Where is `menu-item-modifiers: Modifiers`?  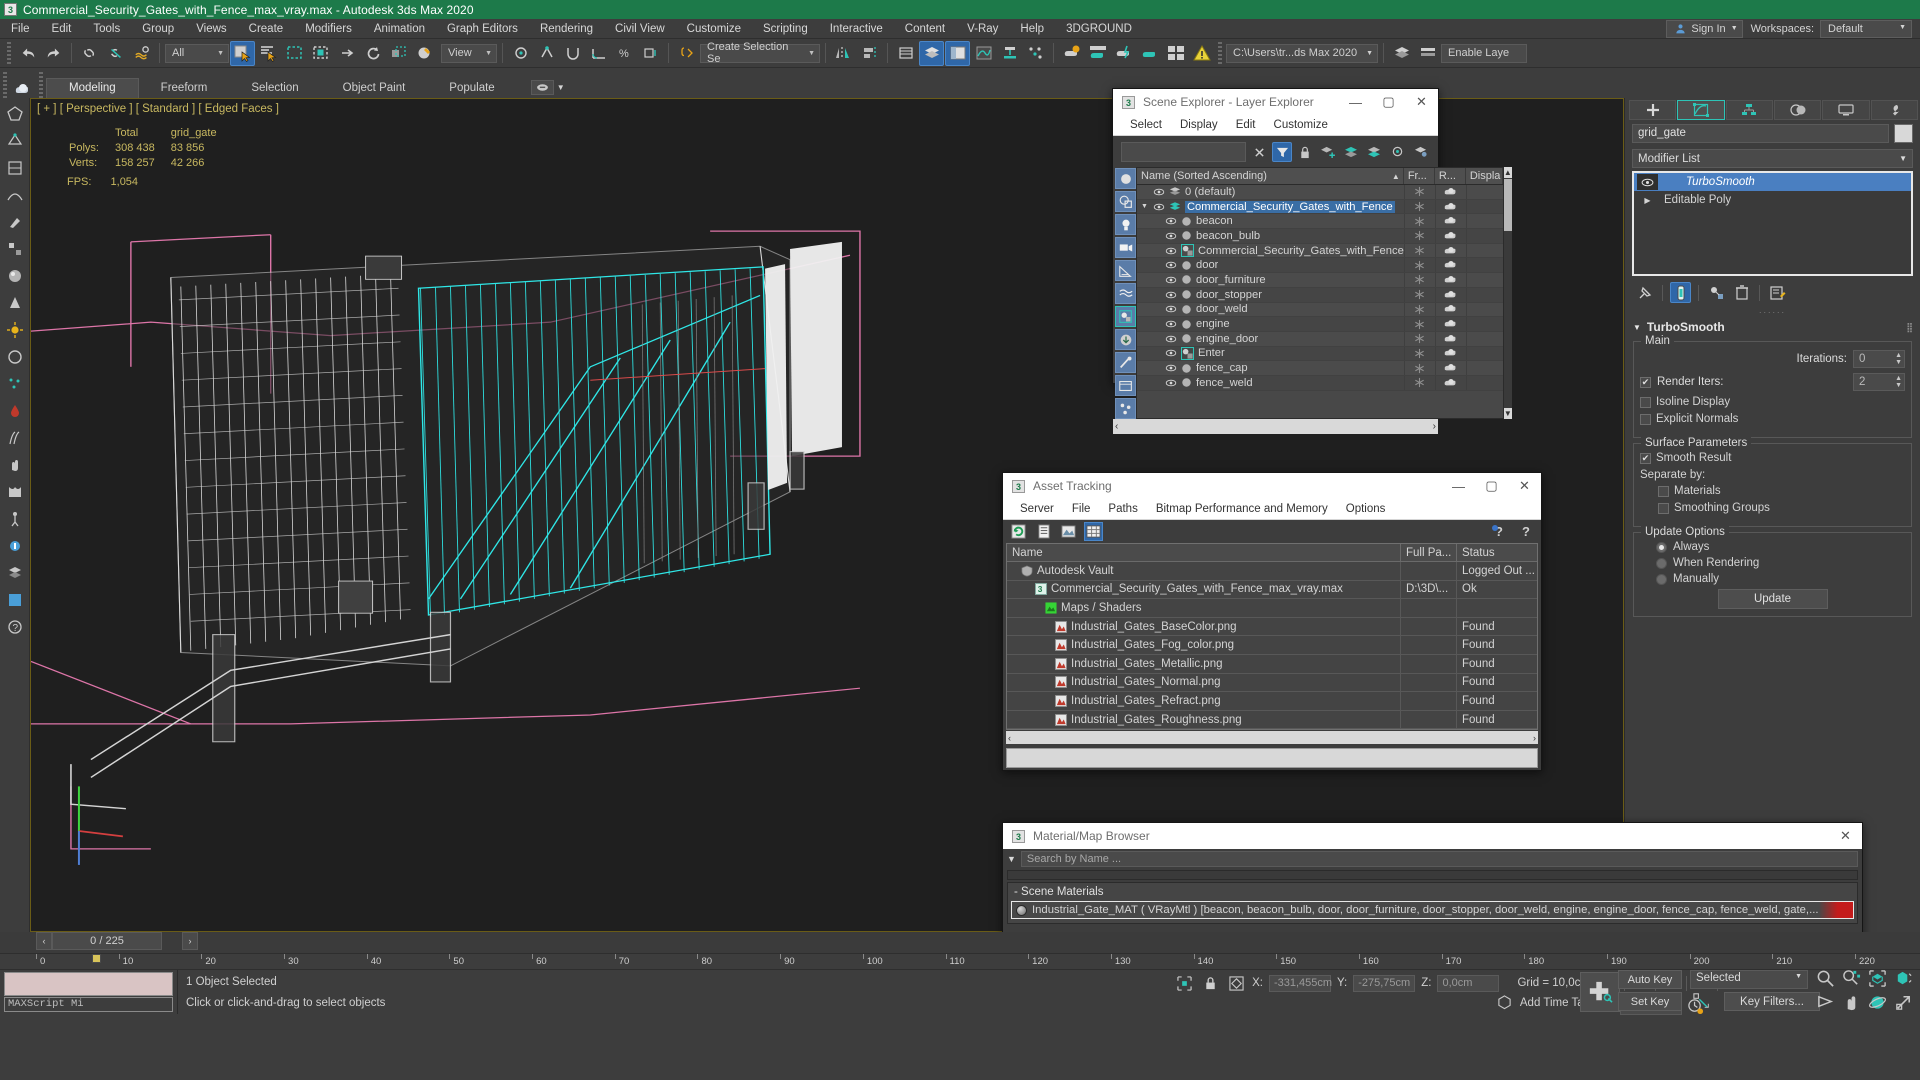 menu-item-modifiers: Modifiers is located at coordinates (328, 29).